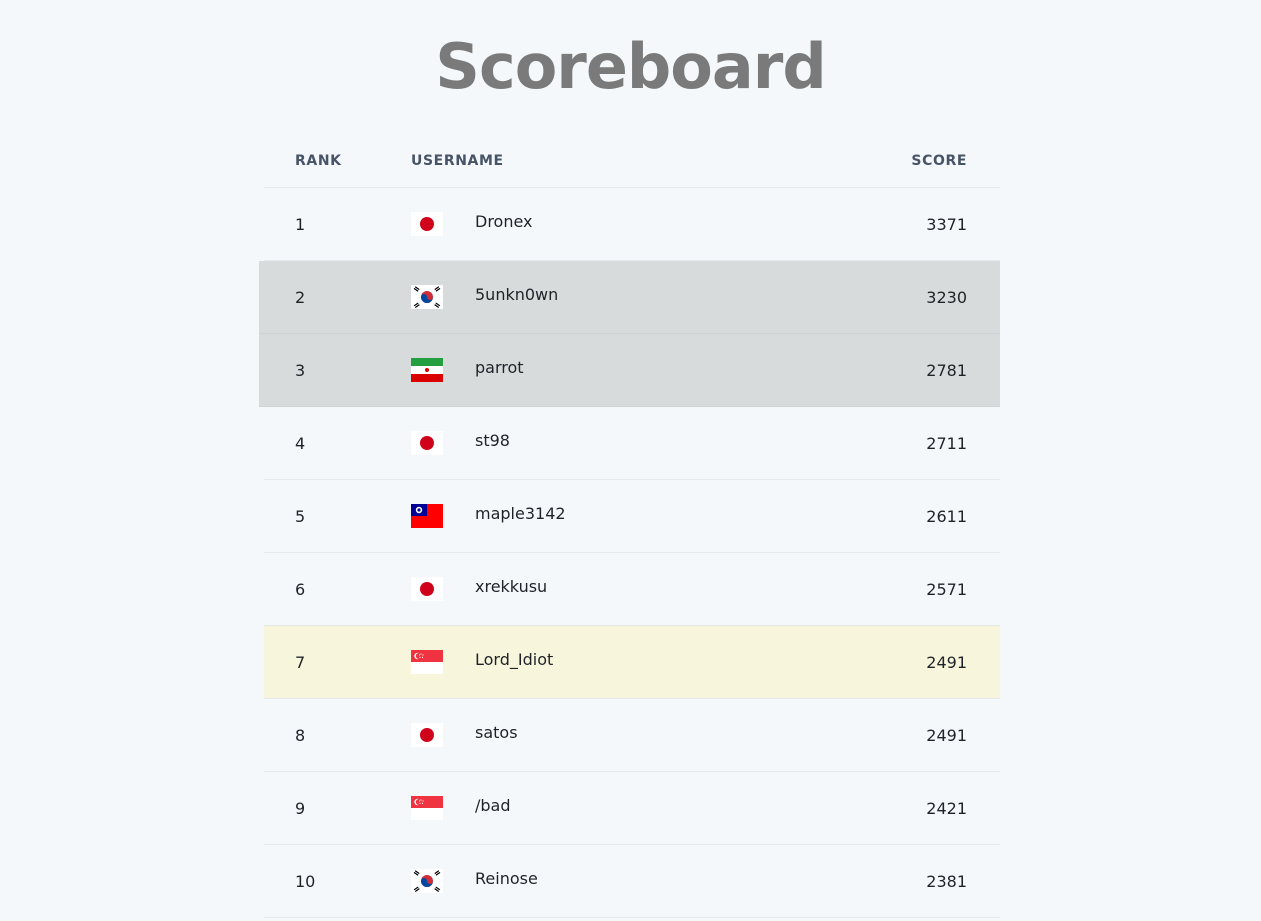 Image resolution: width=1261 pixels, height=921 pixels. What do you see at coordinates (632, 443) in the screenshot?
I see `table-row: 4 st98 2711` at bounding box center [632, 443].